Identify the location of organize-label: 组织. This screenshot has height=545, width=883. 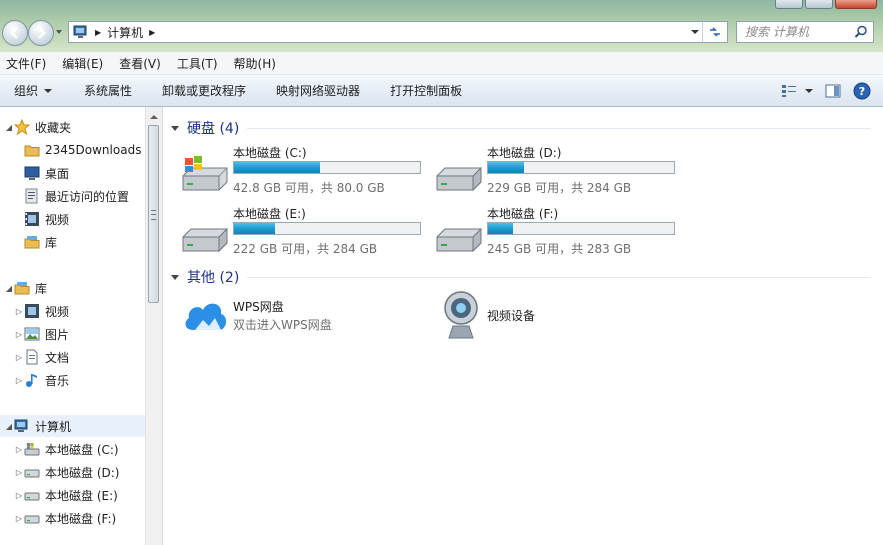
(26, 91).